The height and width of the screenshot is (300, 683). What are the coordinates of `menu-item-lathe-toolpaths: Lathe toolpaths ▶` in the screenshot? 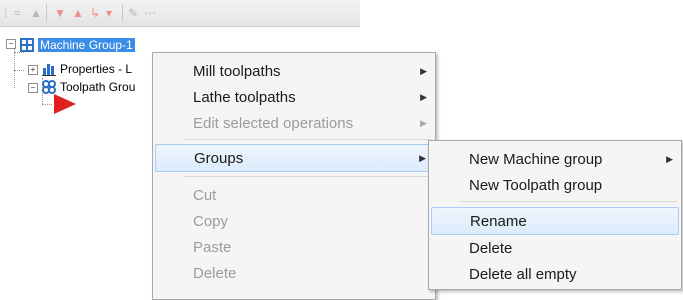 It's located at (294, 97).